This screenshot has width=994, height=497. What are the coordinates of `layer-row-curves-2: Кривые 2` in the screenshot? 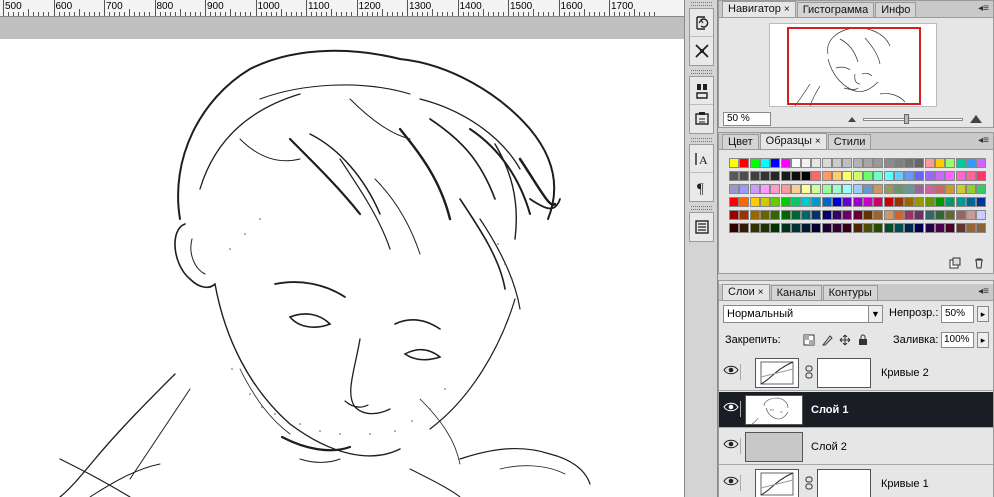 It's located at (856, 373).